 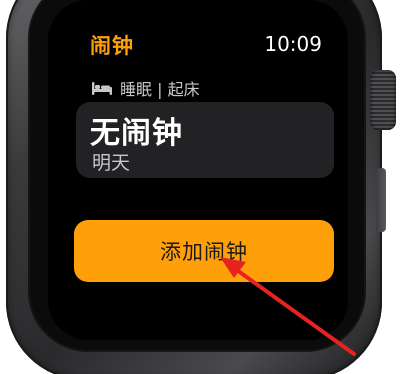 What do you see at coordinates (102, 88) in the screenshot?
I see `bed-icon` at bounding box center [102, 88].